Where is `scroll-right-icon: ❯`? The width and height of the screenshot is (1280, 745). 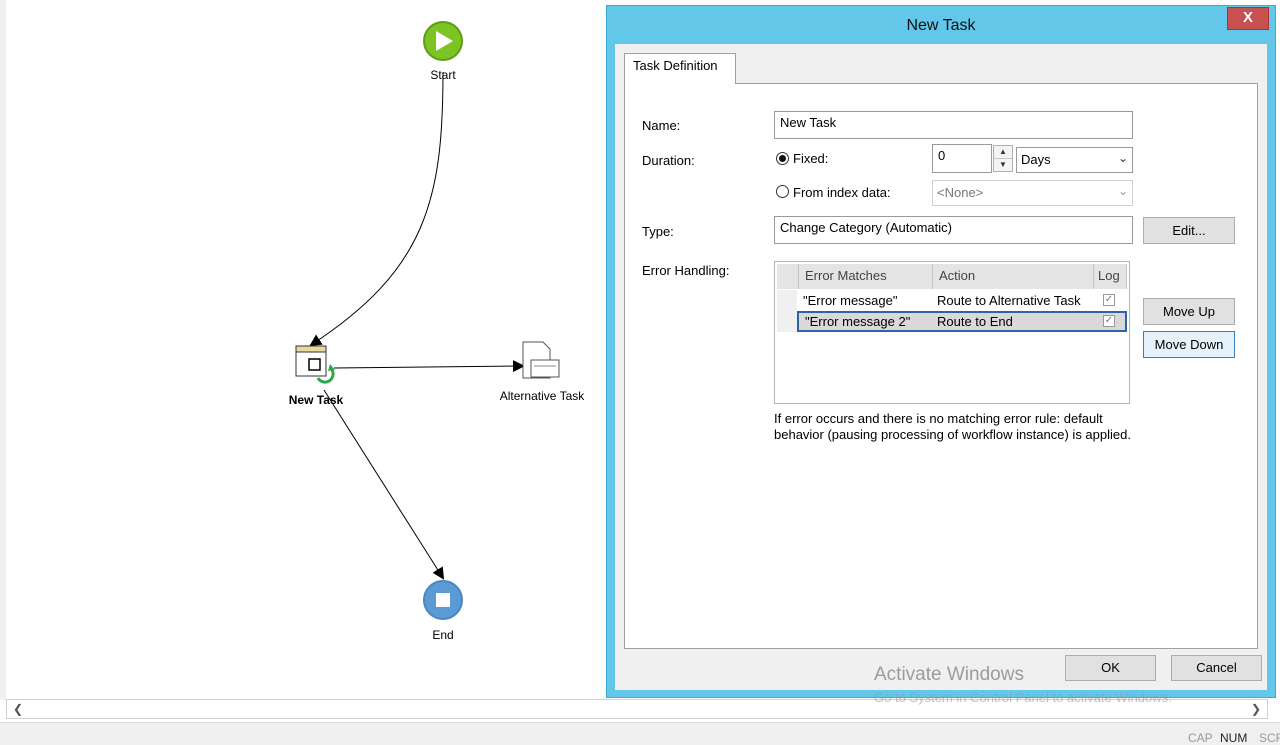
scroll-right-icon: ❯ is located at coordinates (1256, 709).